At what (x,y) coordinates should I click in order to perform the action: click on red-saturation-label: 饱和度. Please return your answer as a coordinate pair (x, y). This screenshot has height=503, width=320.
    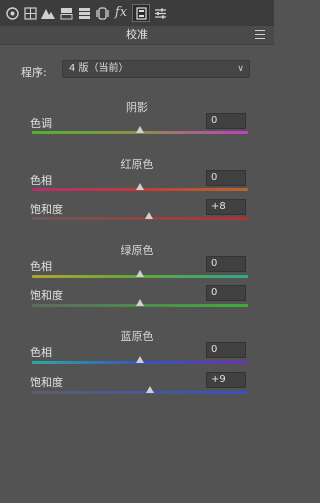
    Looking at the image, I should click on (46, 209).